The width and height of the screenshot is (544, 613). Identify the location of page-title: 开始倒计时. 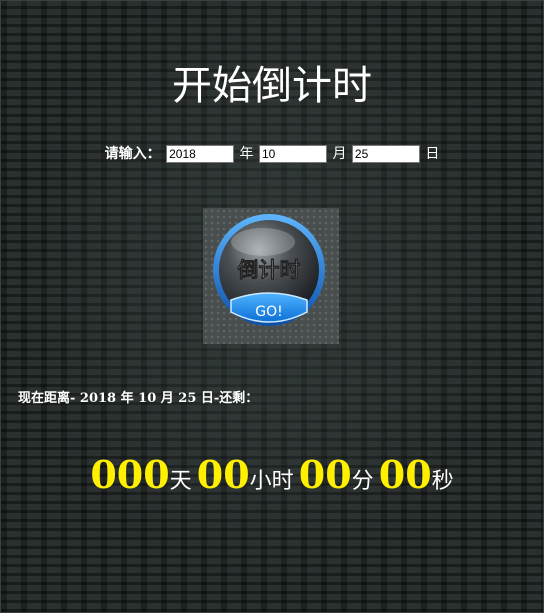
(272, 86).